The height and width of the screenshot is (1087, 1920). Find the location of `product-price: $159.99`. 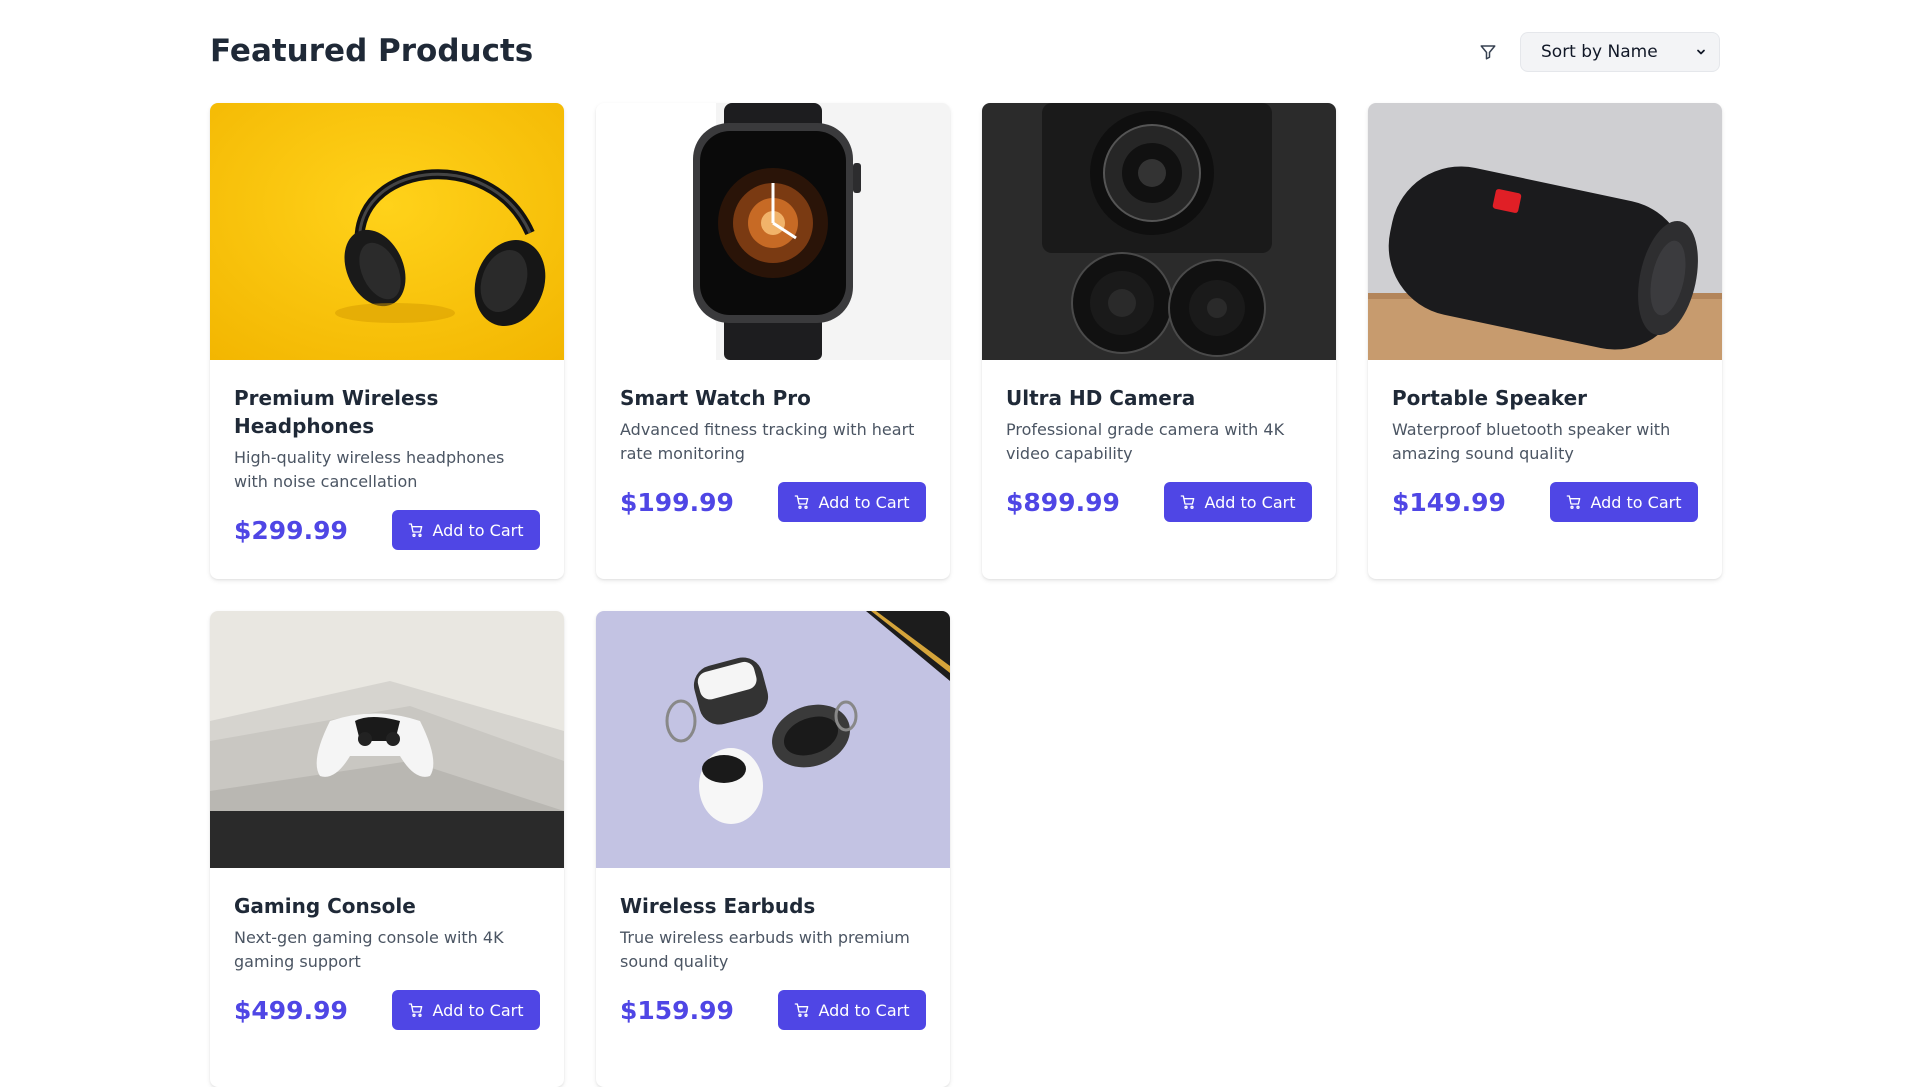

product-price: $159.99 is located at coordinates (677, 1010).